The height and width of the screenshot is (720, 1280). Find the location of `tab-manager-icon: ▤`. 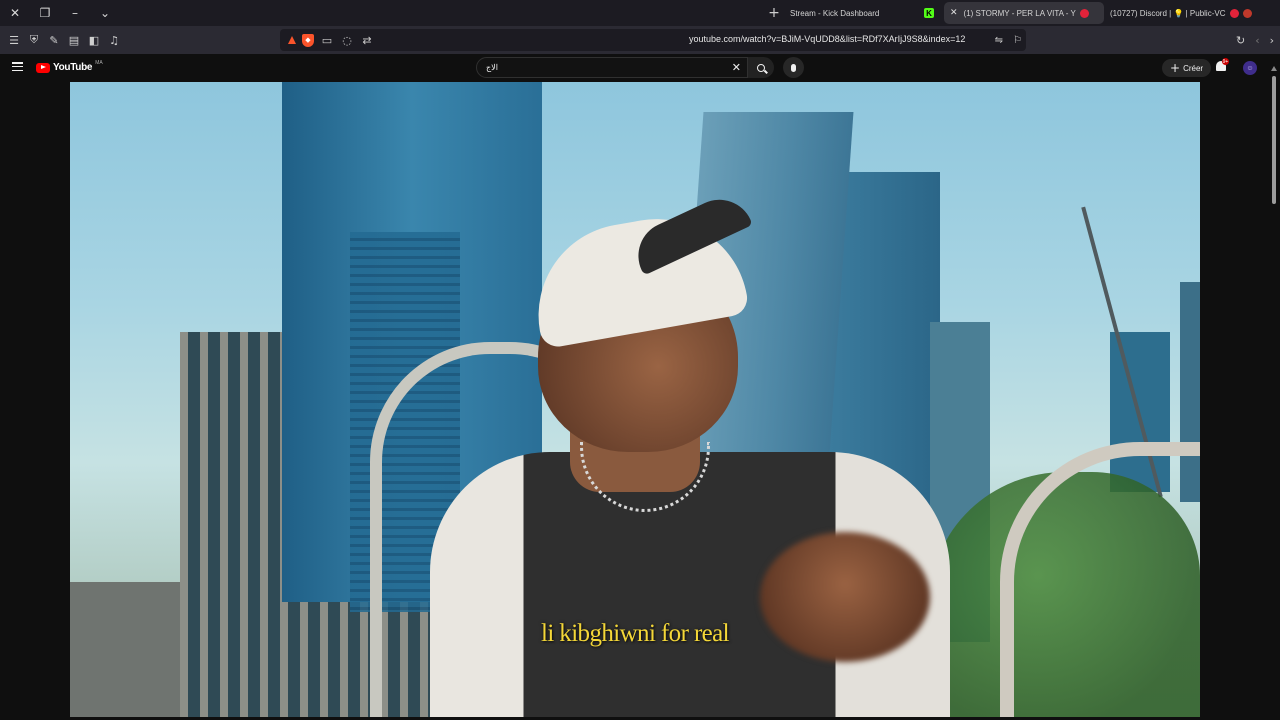

tab-manager-icon: ▤ is located at coordinates (74, 40).